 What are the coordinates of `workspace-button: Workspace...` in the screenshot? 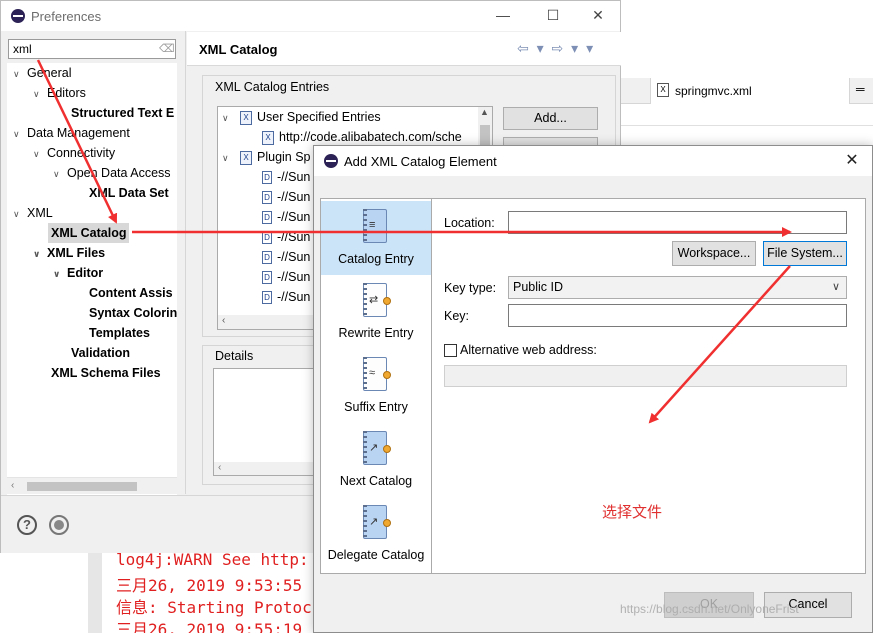 It's located at (714, 253).